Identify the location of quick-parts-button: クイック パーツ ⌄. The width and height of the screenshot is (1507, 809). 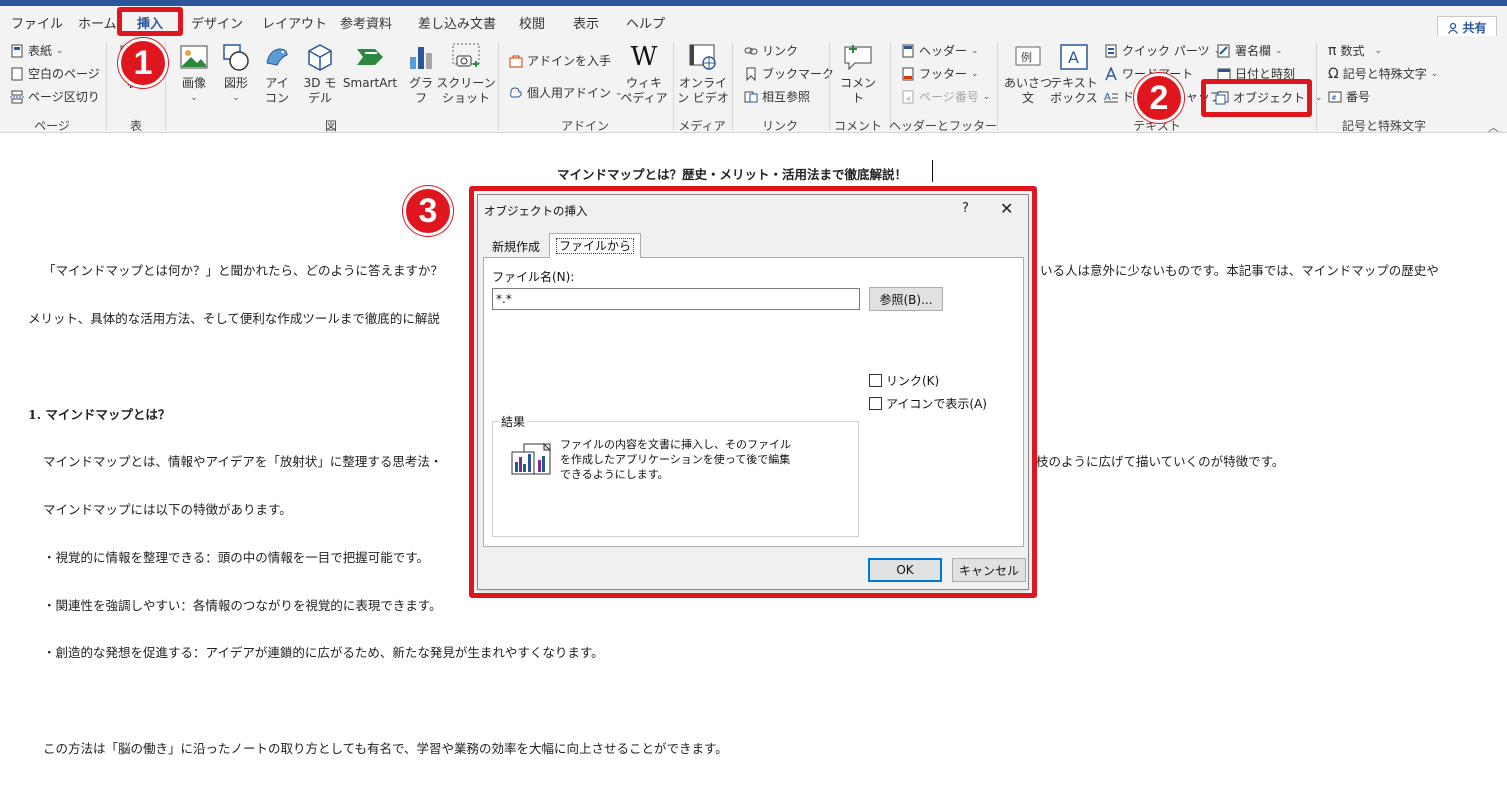
(1162, 50).